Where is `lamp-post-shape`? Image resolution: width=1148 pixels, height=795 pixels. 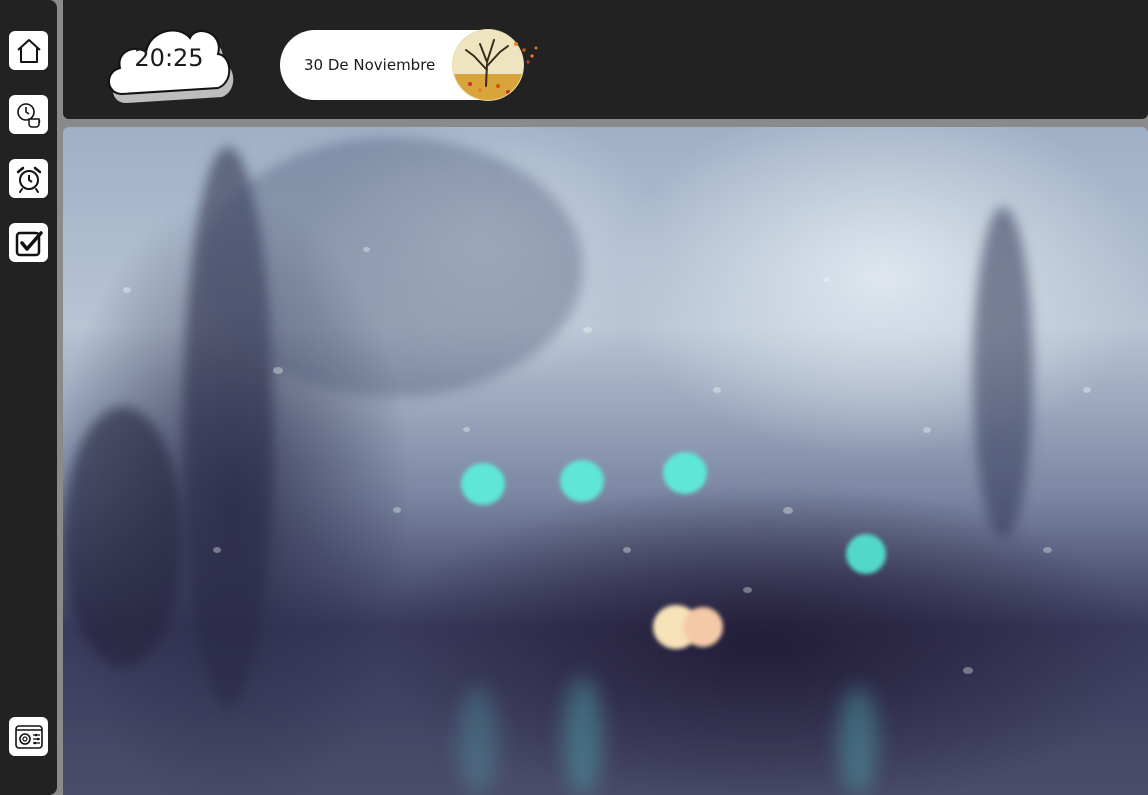
lamp-post-shape is located at coordinates (1003, 372).